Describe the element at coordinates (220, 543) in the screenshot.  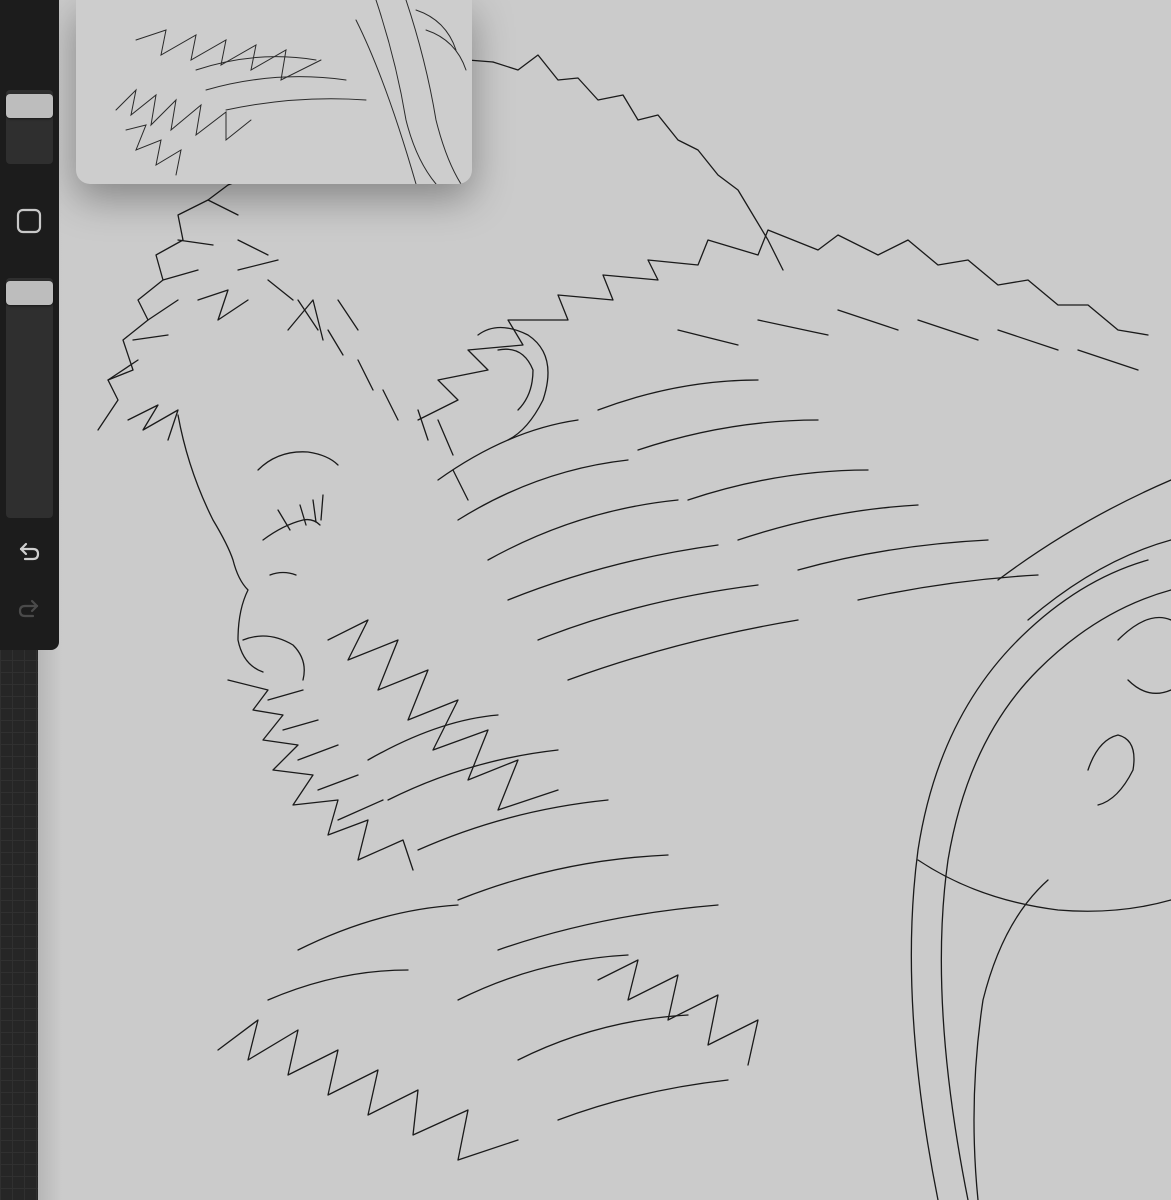
I see `forehead-profile` at that location.